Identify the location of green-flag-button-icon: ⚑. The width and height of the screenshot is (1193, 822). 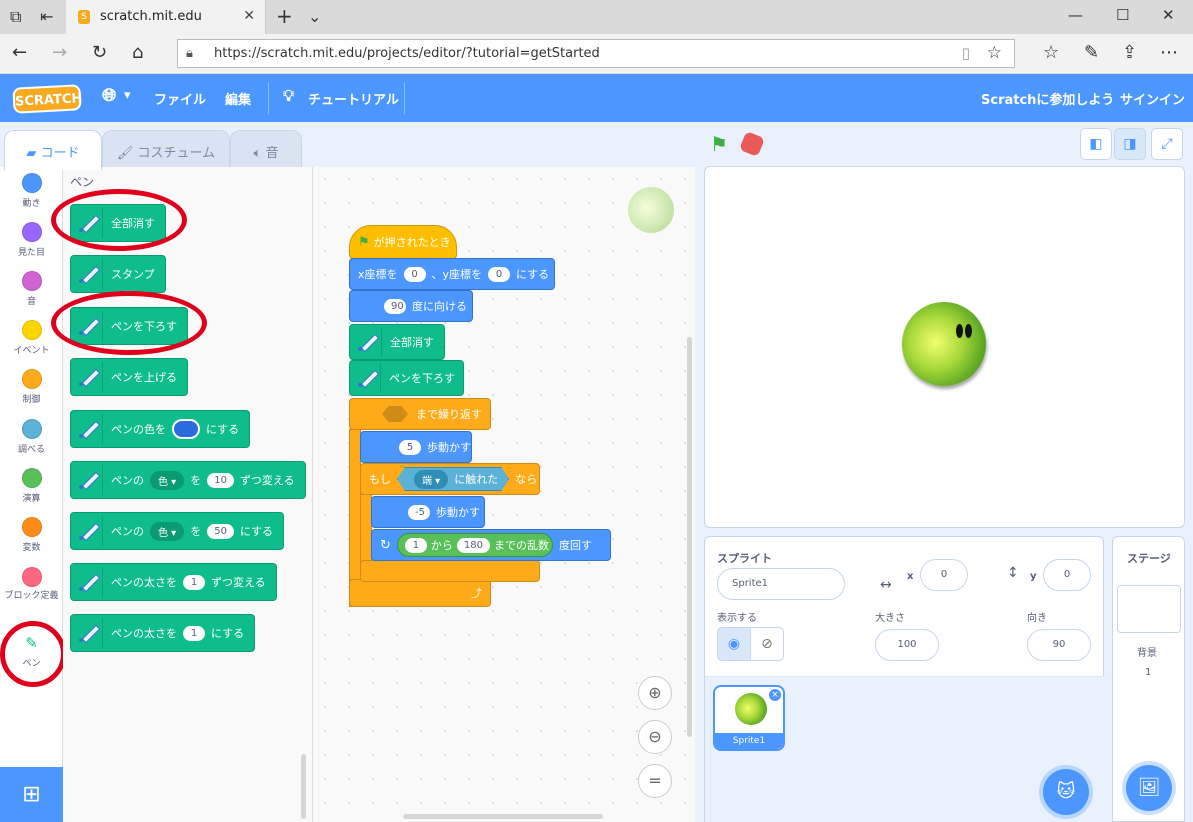
(719, 144).